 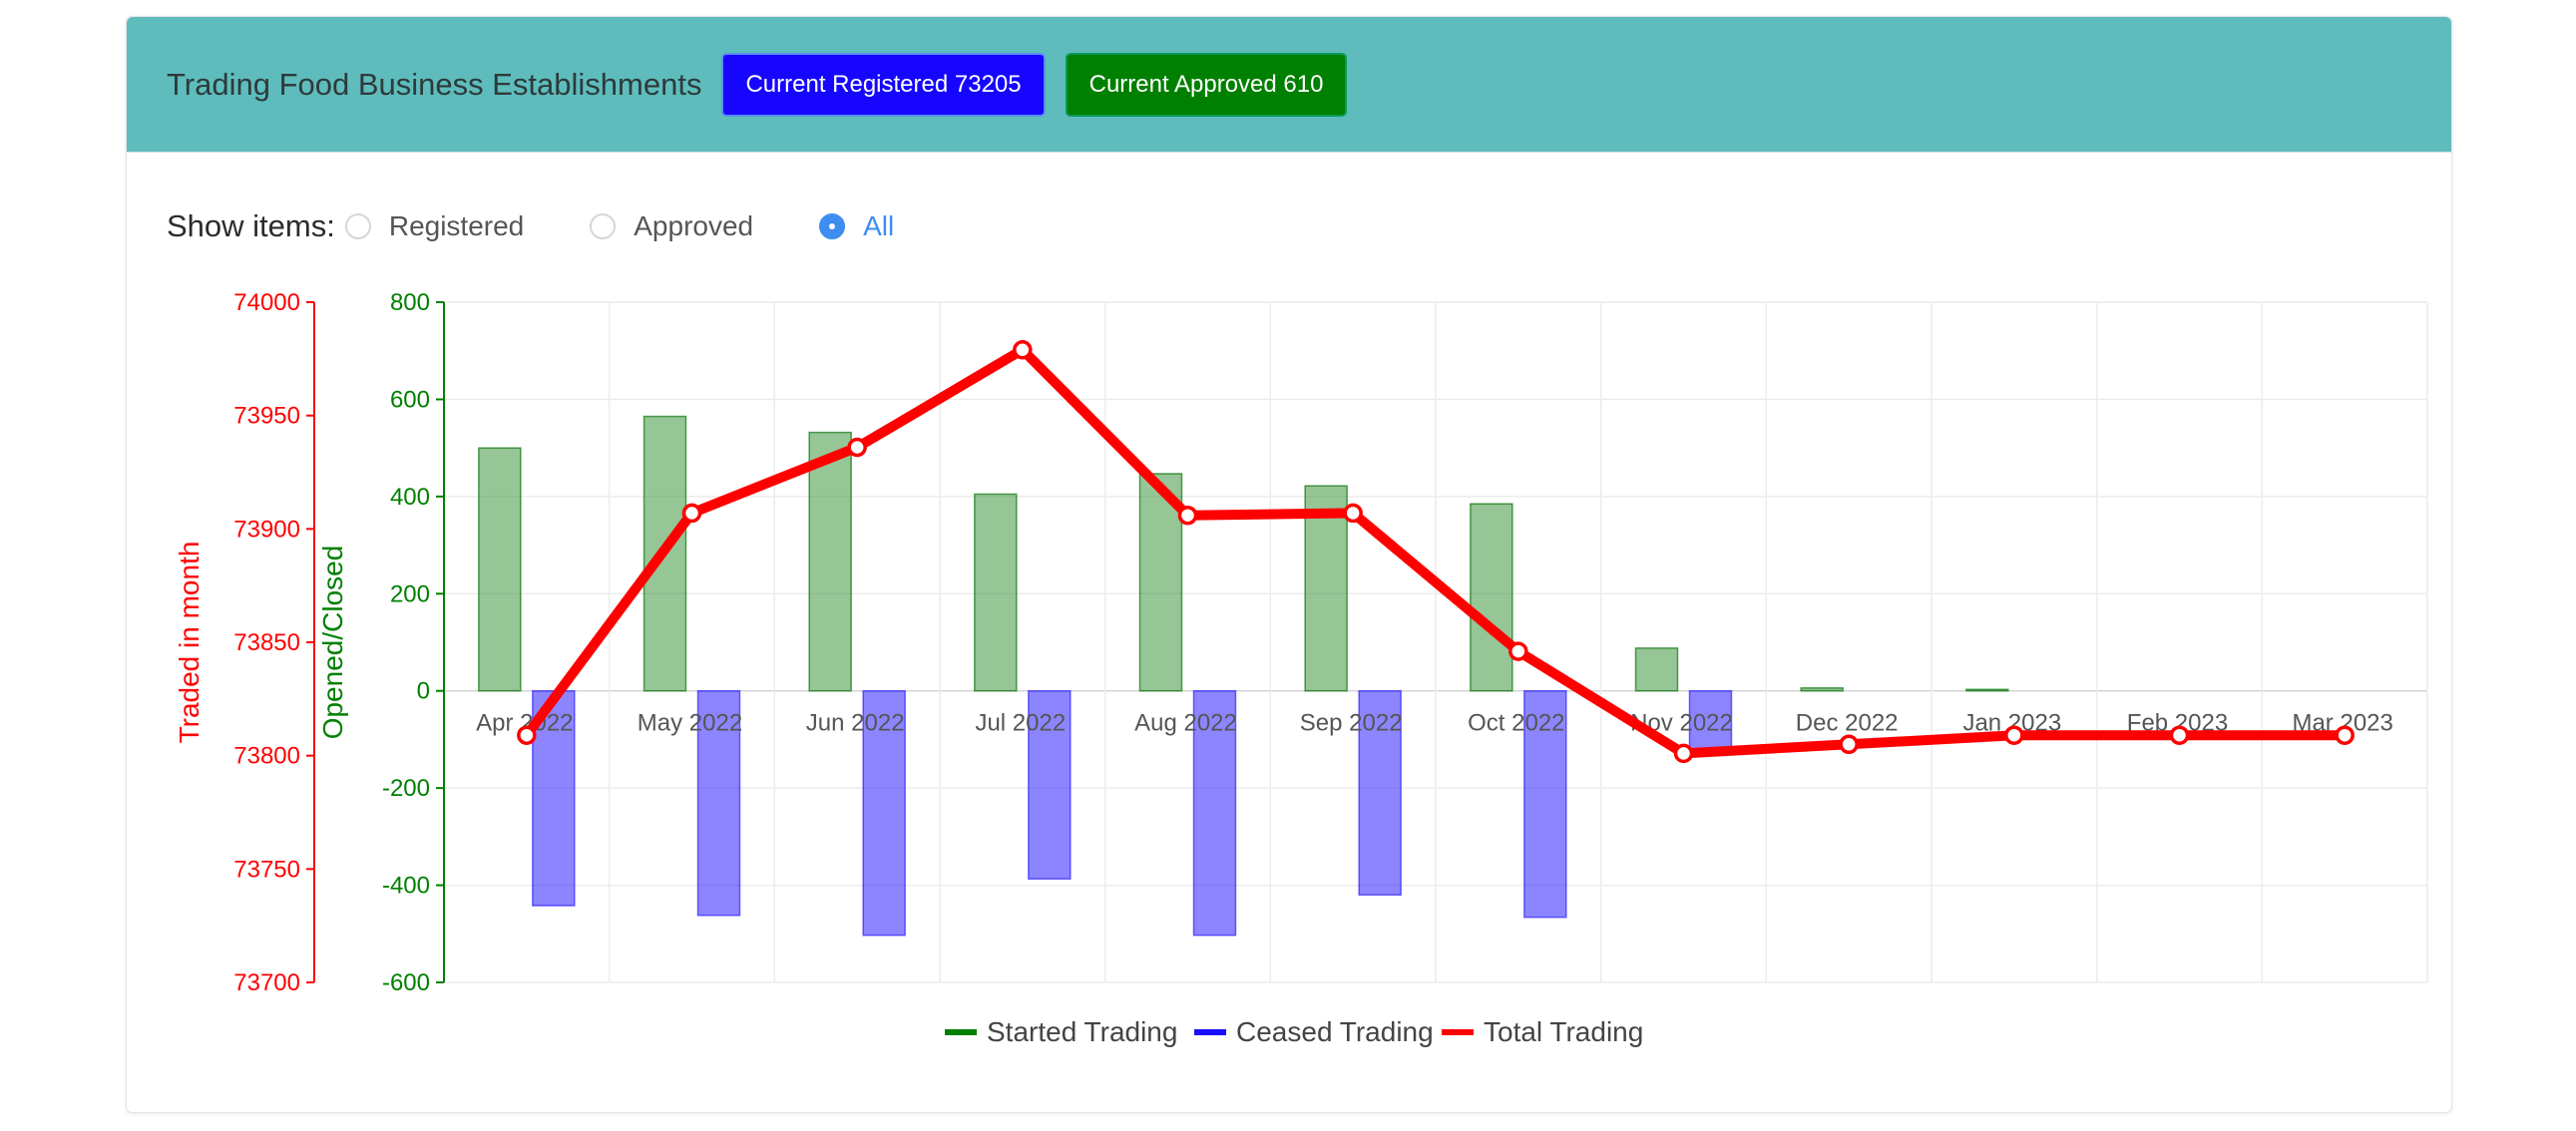 What do you see at coordinates (410, 593) in the screenshot?
I see `inner-y-tick-label: 200` at bounding box center [410, 593].